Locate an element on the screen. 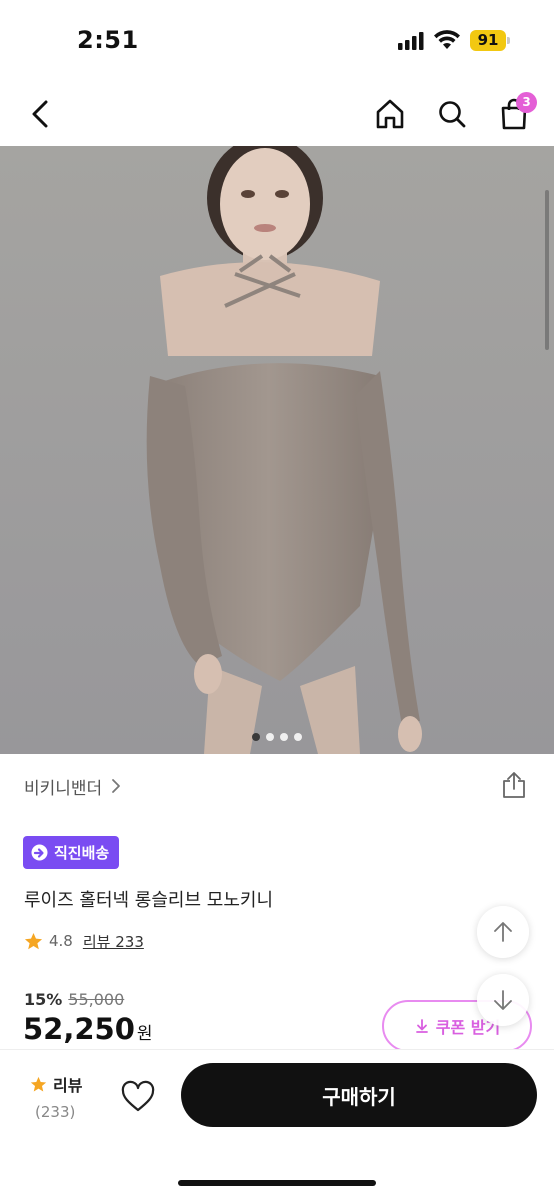 The height and width of the screenshot is (1200, 554). status-bar: 2:51 91 is located at coordinates (277, 40).